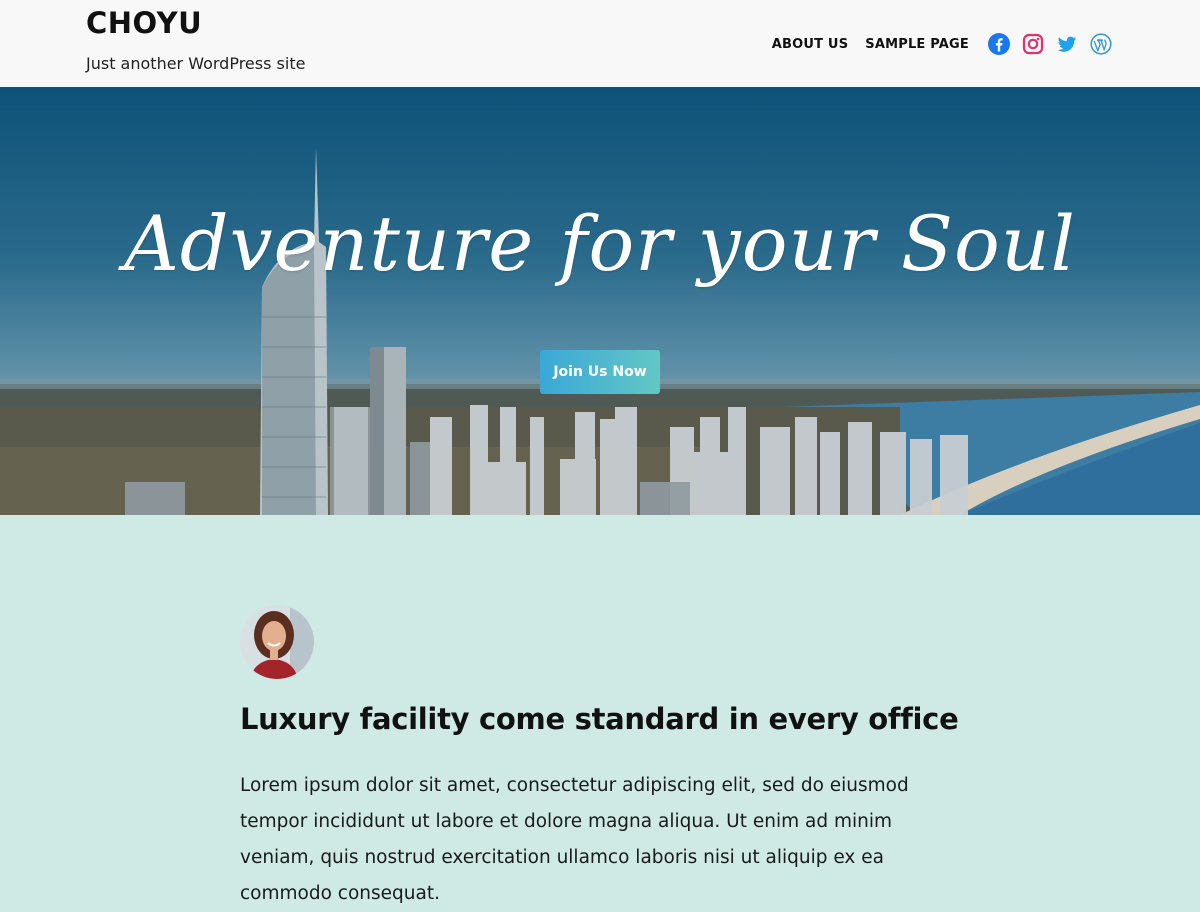  I want to click on social-links, so click(1050, 44).